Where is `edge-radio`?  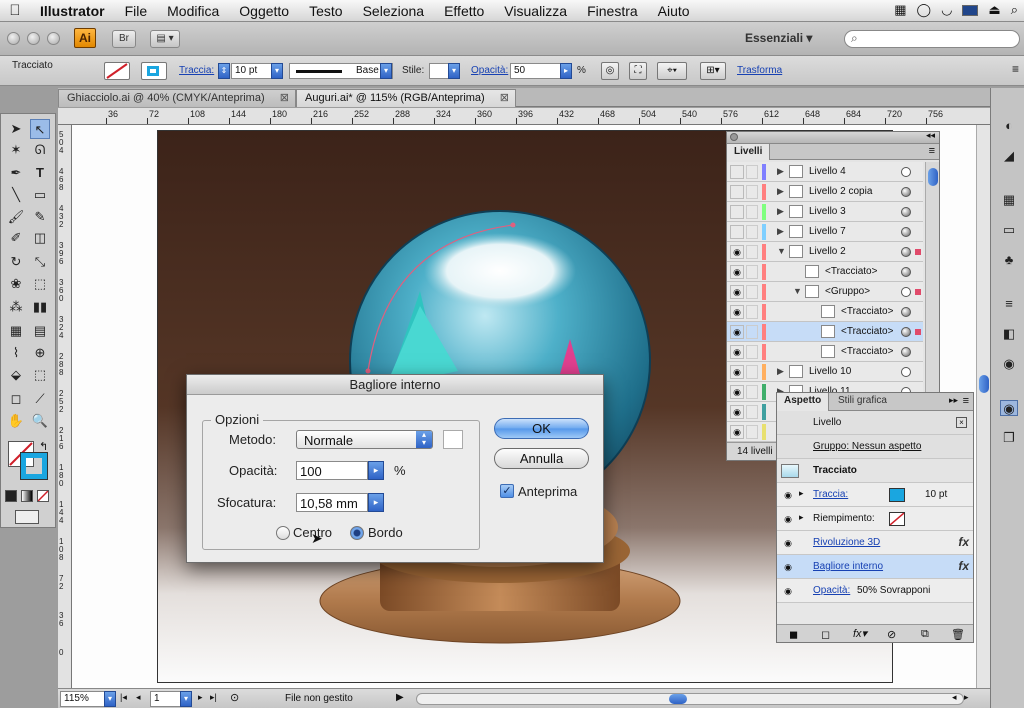
edge-radio is located at coordinates (357, 533).